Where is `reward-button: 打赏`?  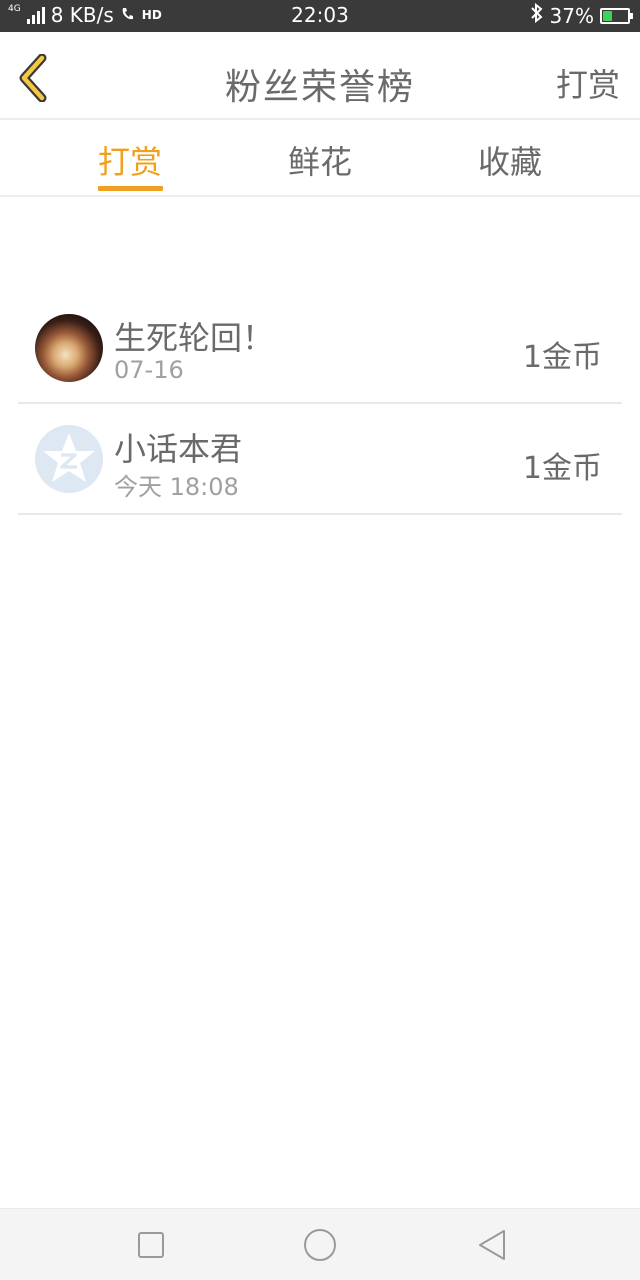
reward-button: 打赏 is located at coordinates (588, 83).